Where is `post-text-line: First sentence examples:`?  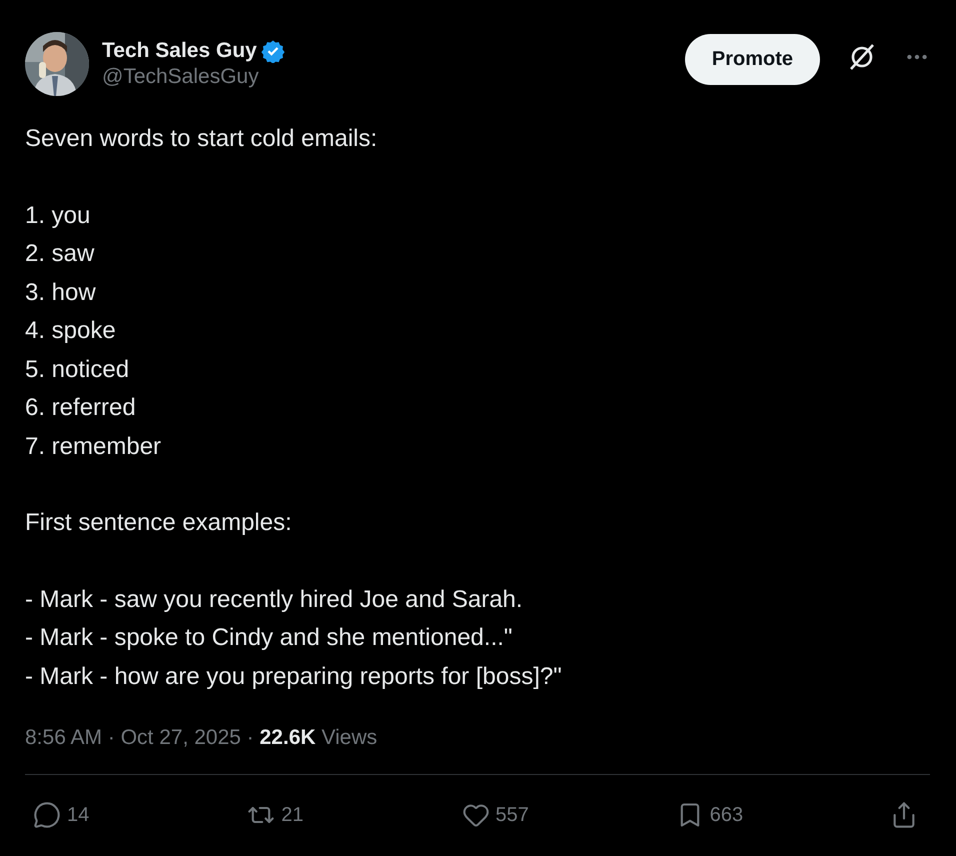
post-text-line: First sentence examples: is located at coordinates (159, 523).